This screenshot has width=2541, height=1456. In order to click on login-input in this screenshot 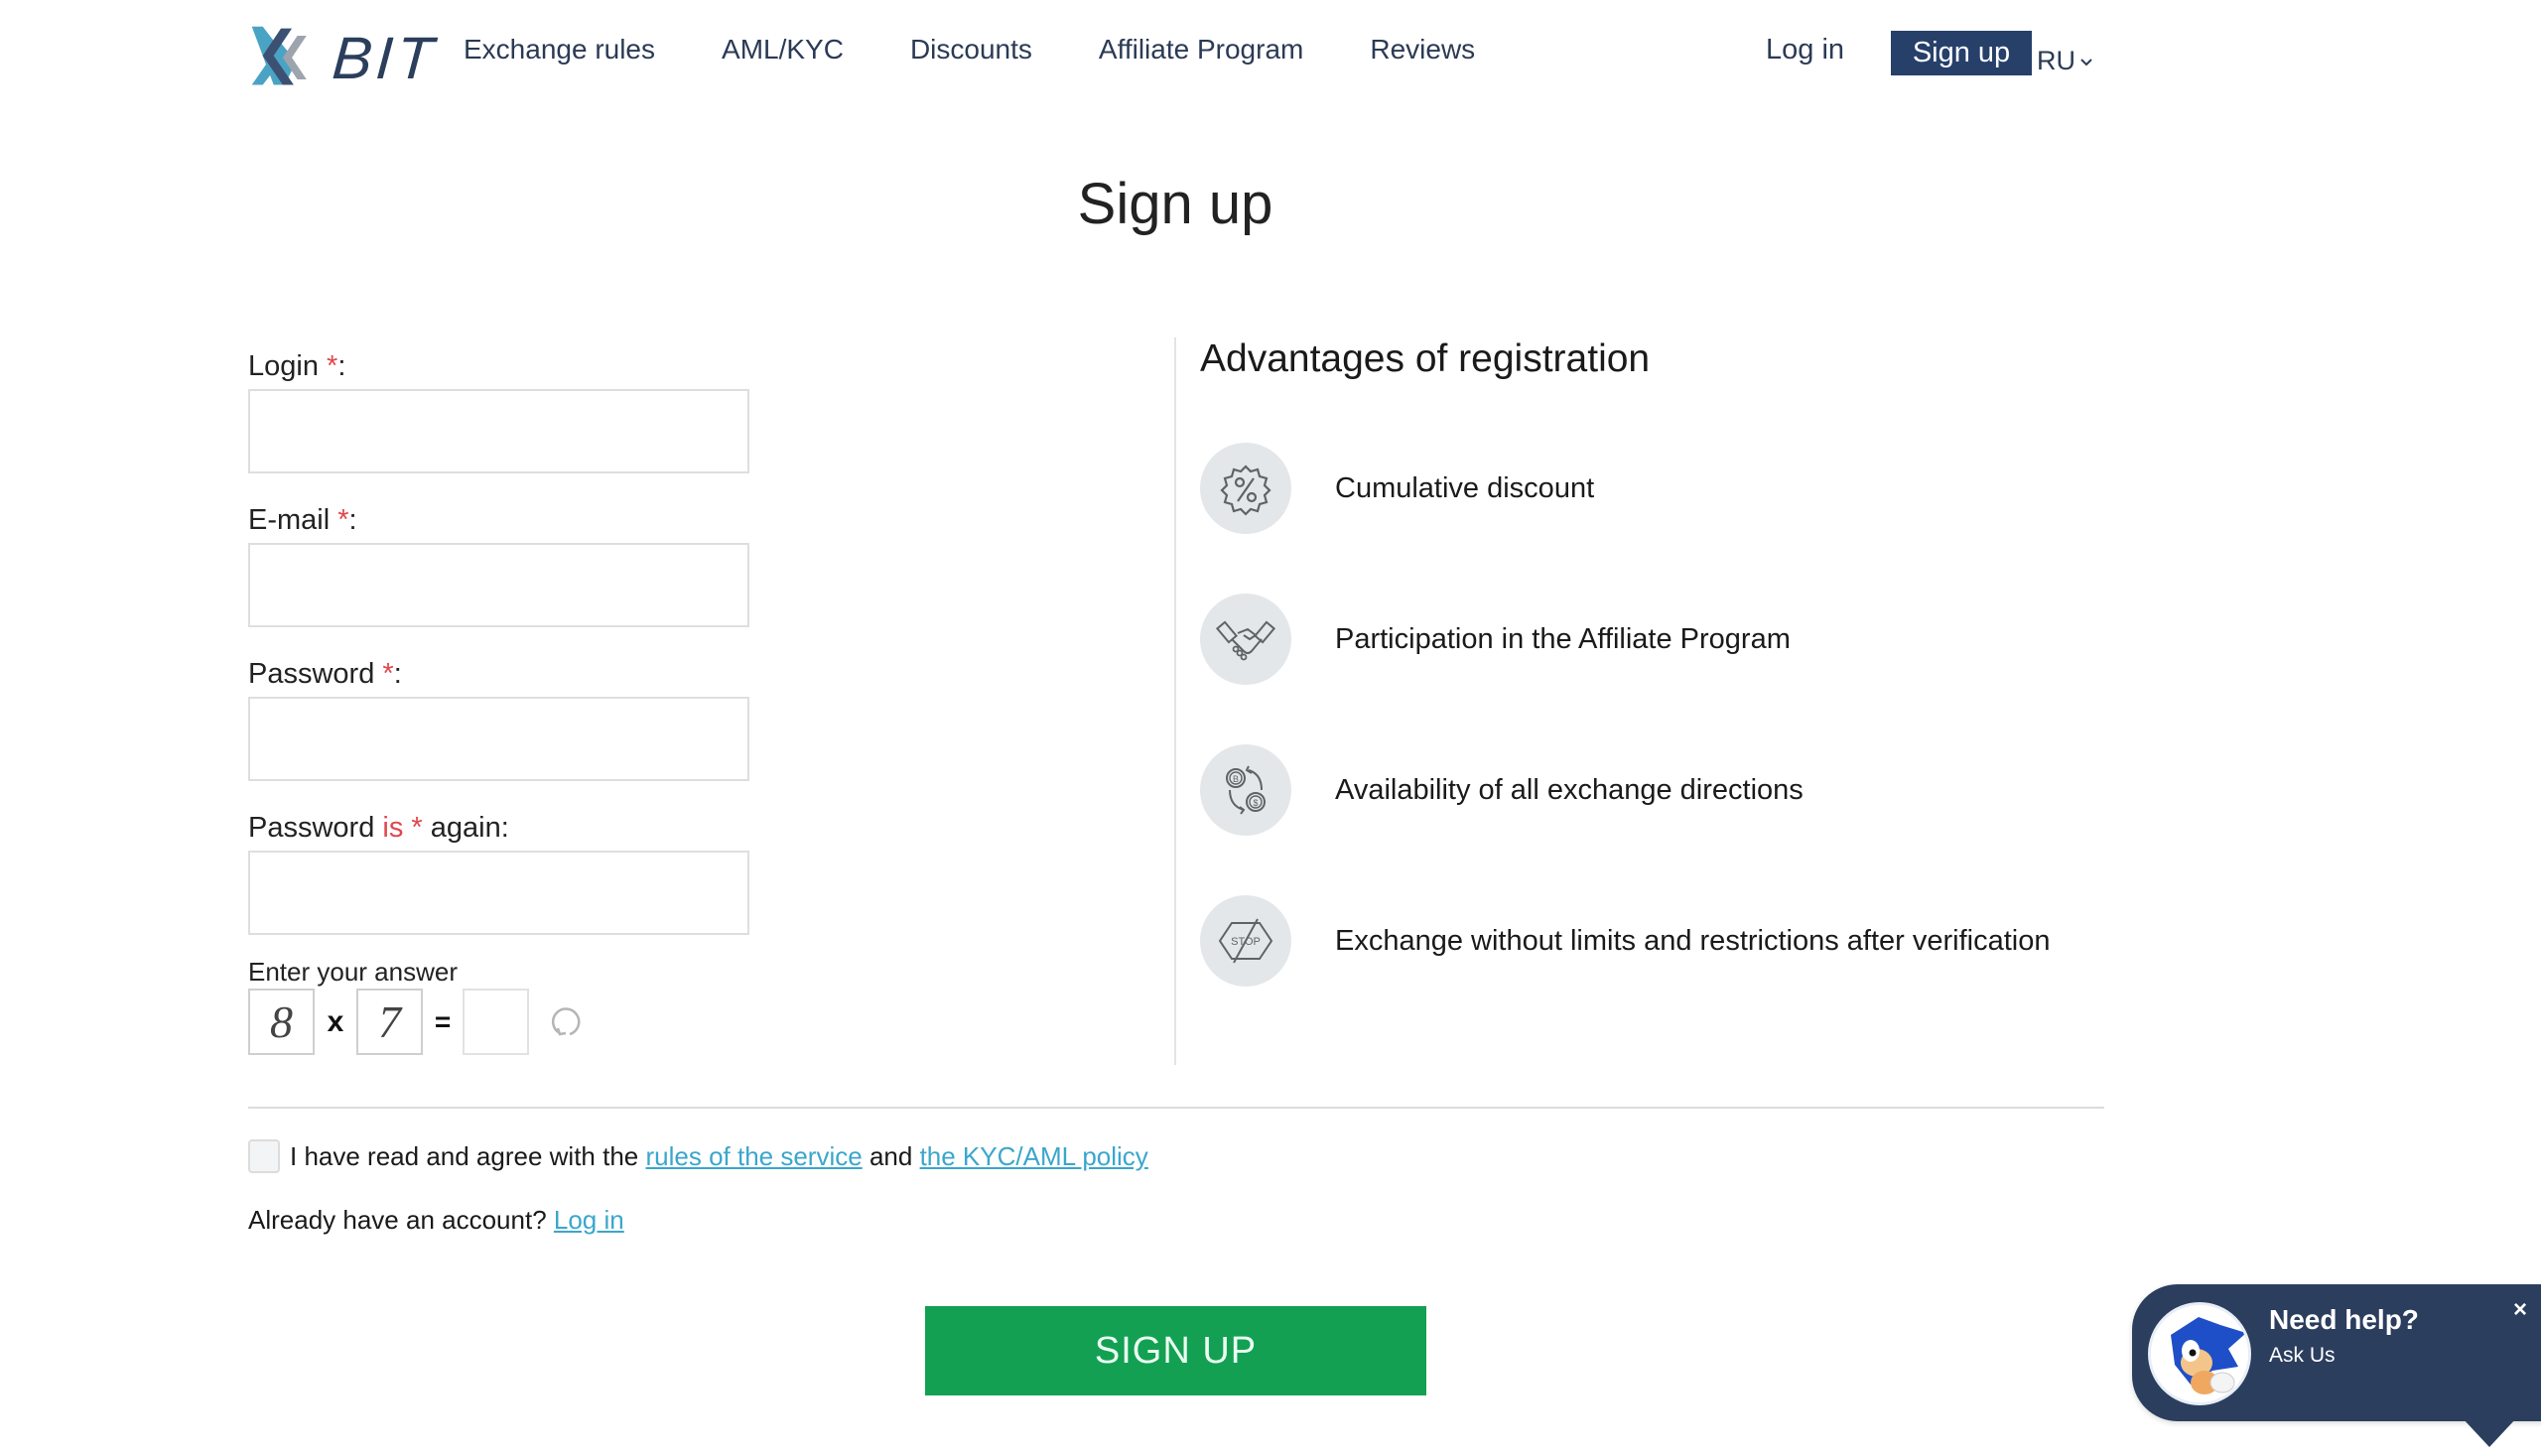, I will do `click(498, 431)`.